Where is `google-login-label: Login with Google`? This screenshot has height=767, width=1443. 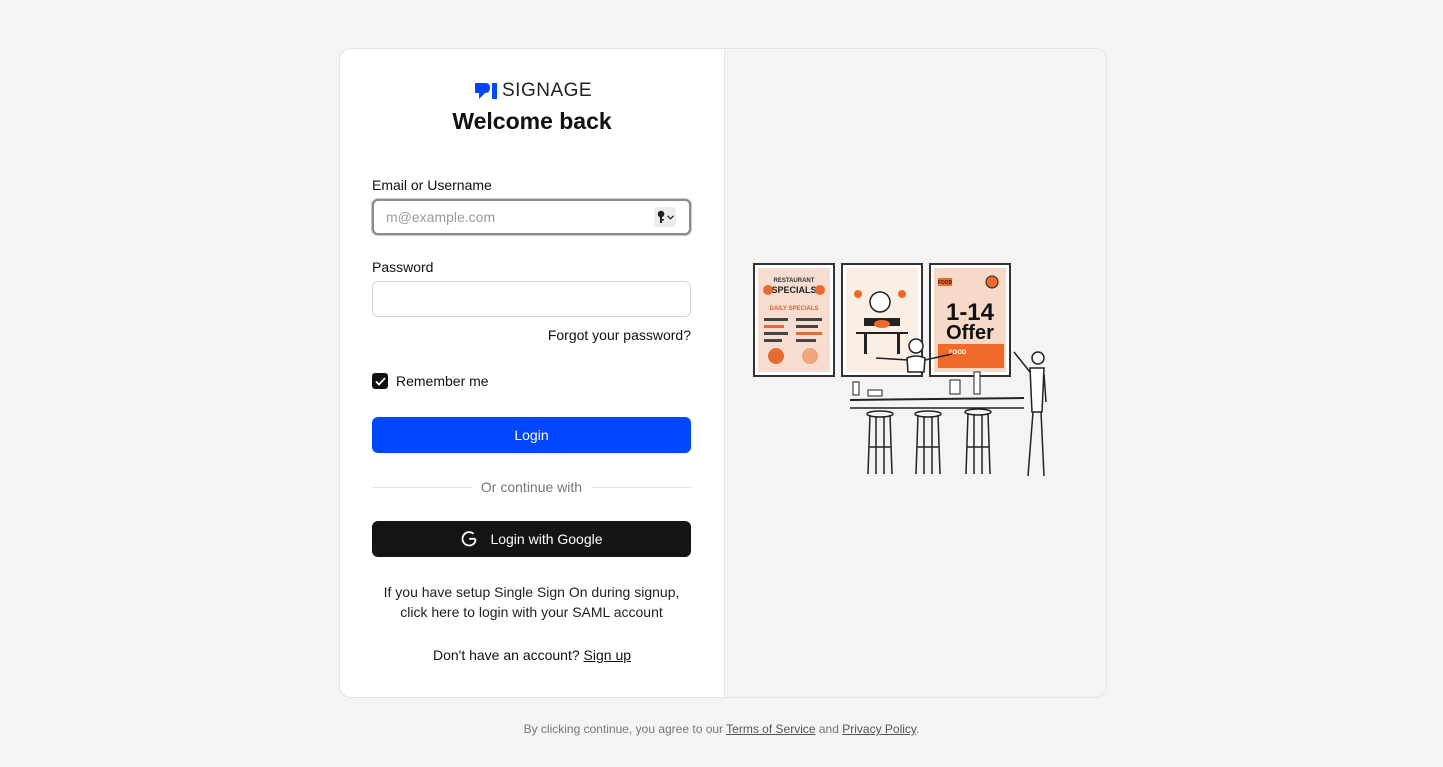
google-login-label: Login with Google is located at coordinates (546, 539).